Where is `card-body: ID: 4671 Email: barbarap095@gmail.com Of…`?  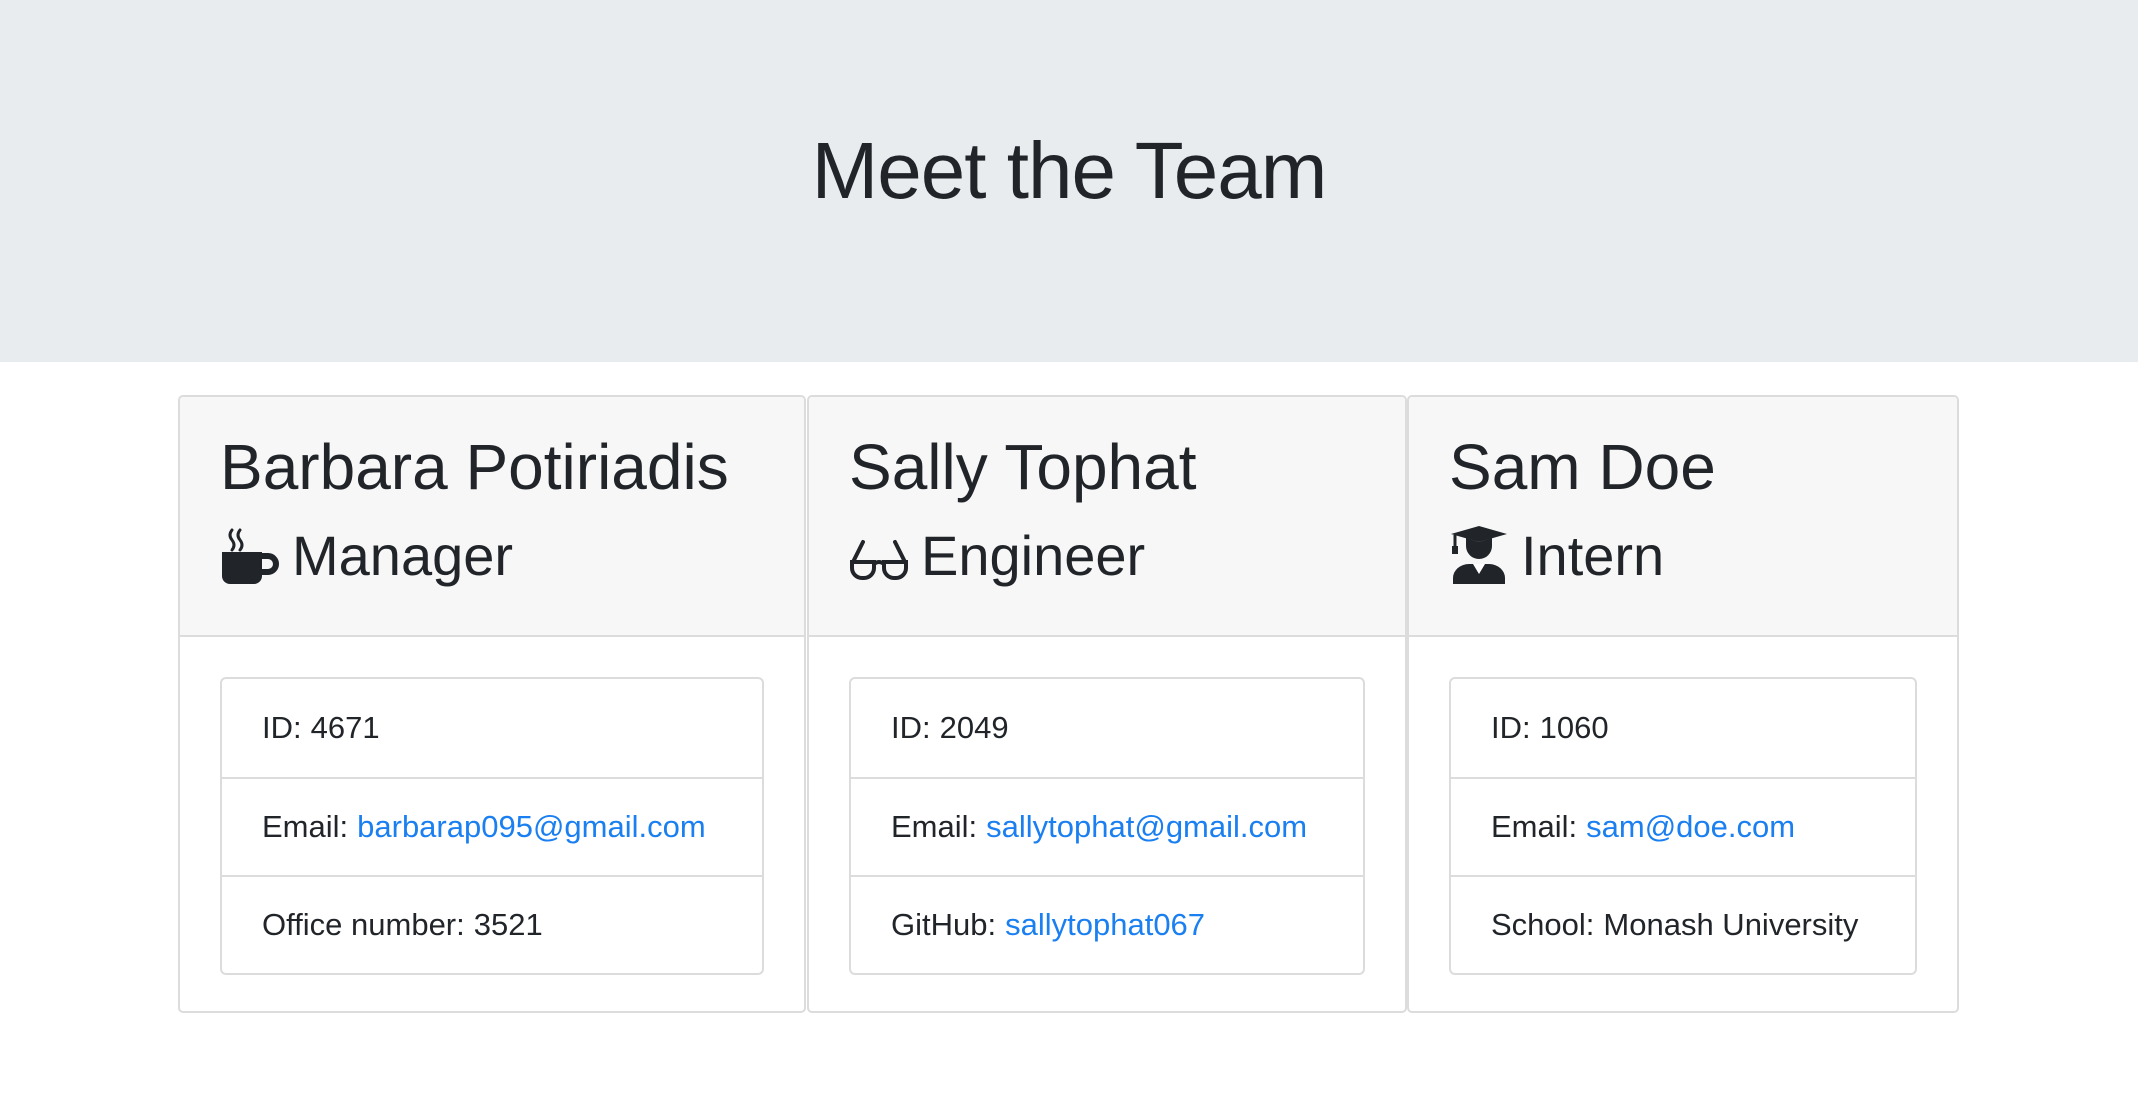 card-body: ID: 4671 Email: barbarap095@gmail.com Of… is located at coordinates (492, 824).